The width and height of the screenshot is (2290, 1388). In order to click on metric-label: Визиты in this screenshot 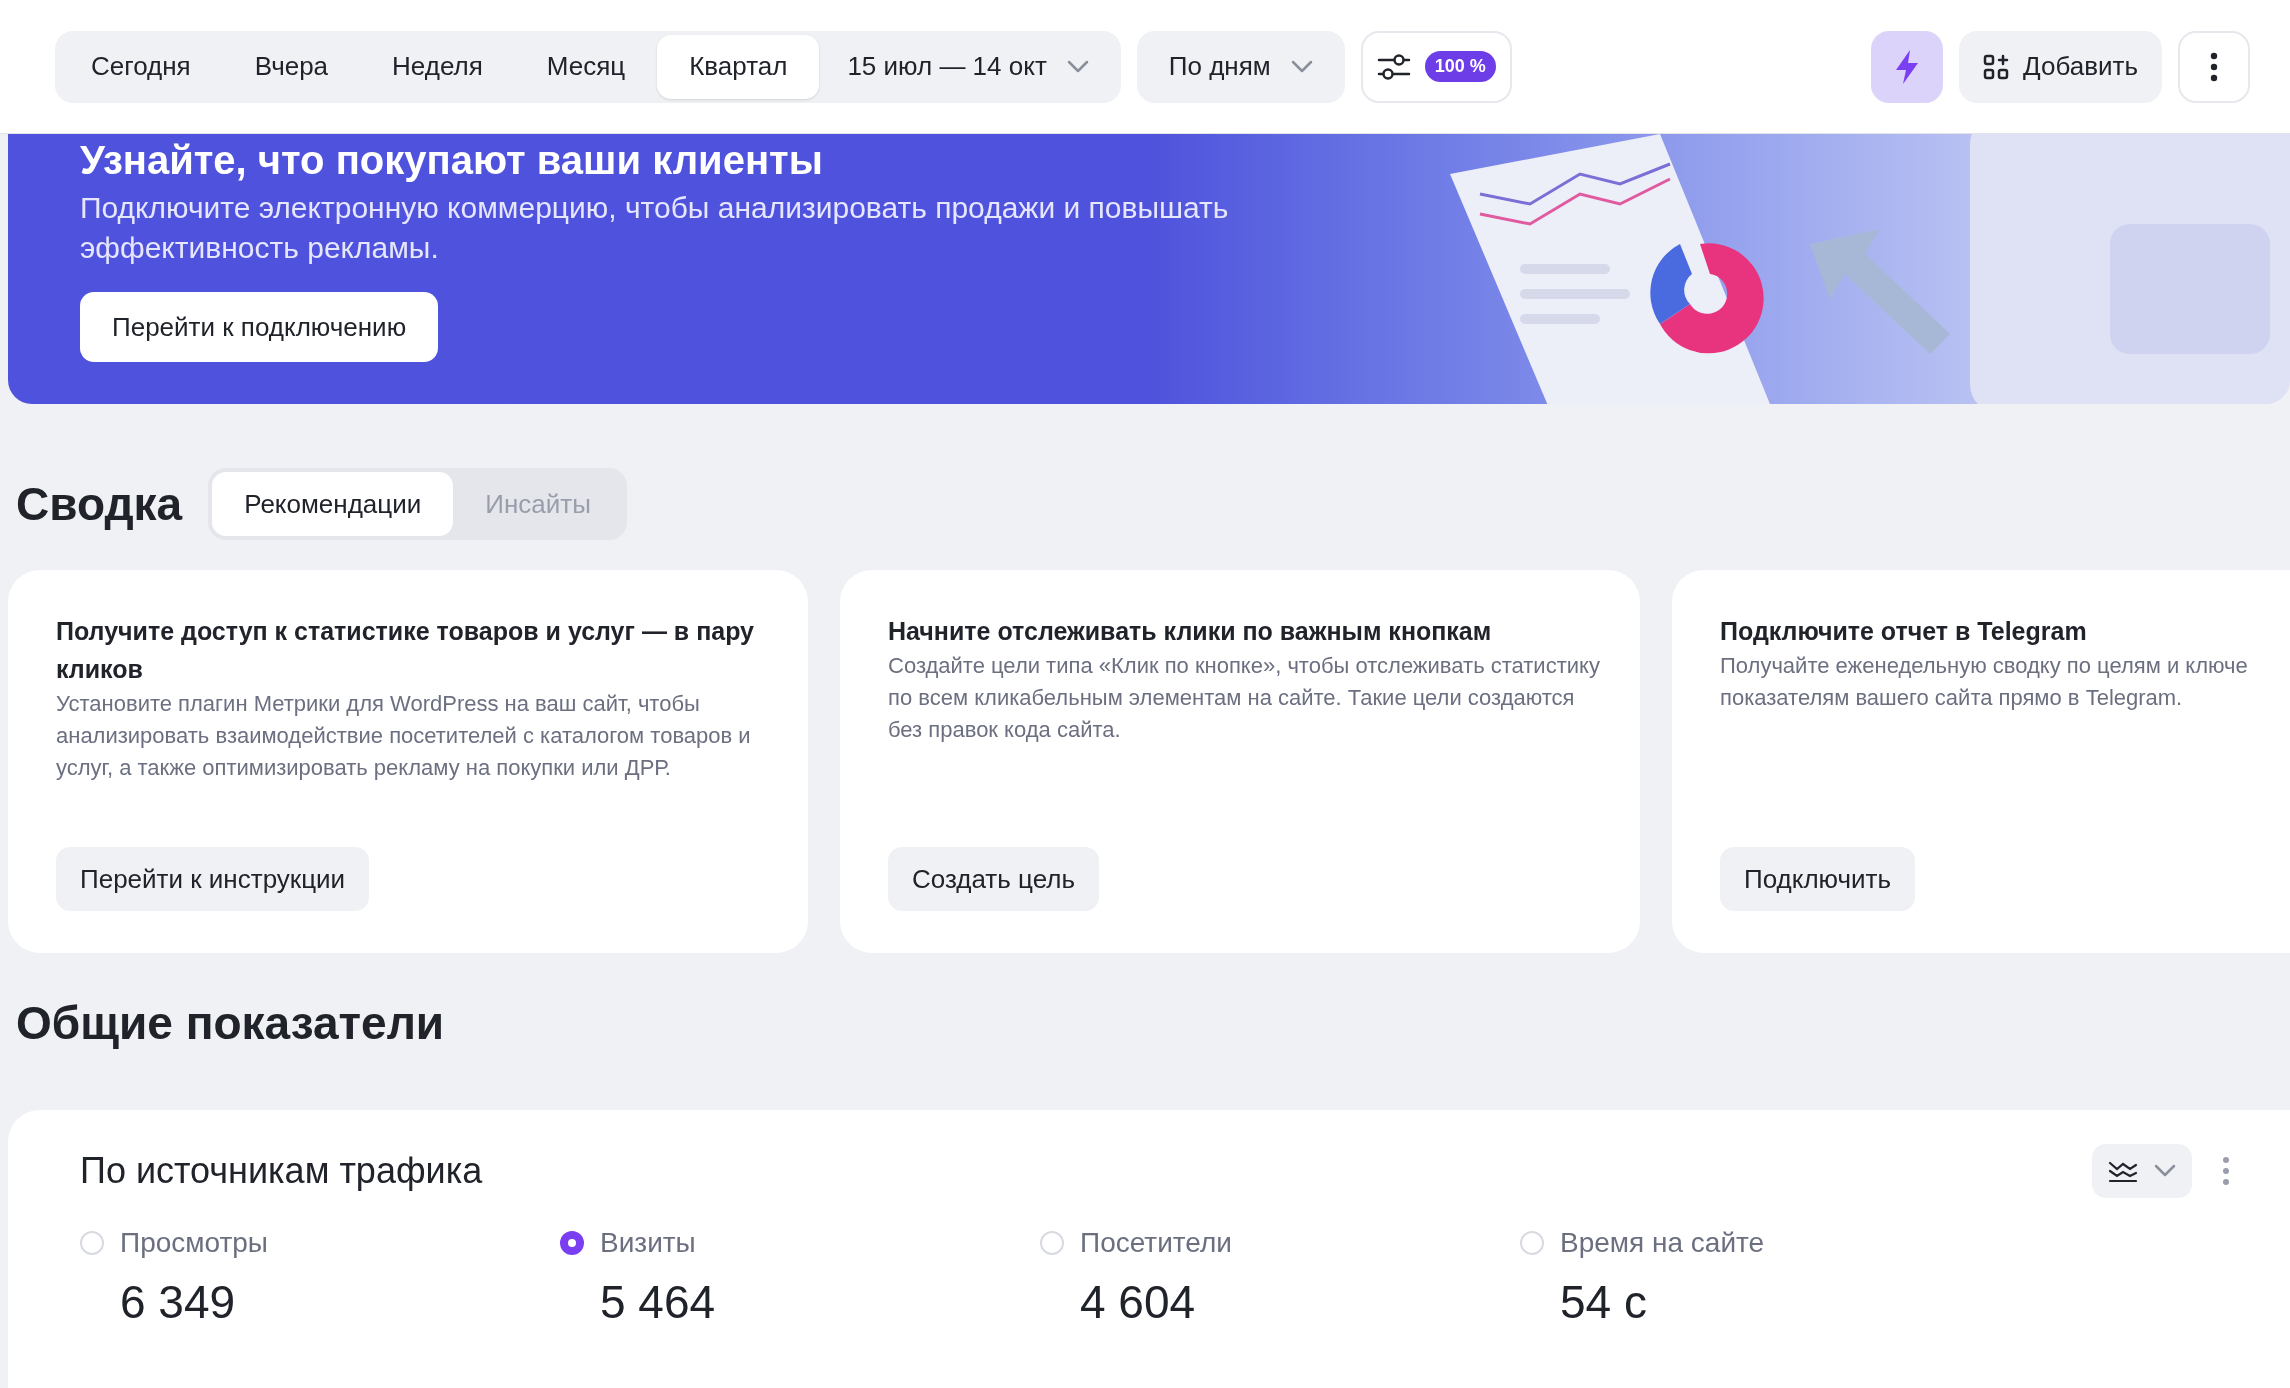, I will do `click(648, 1243)`.